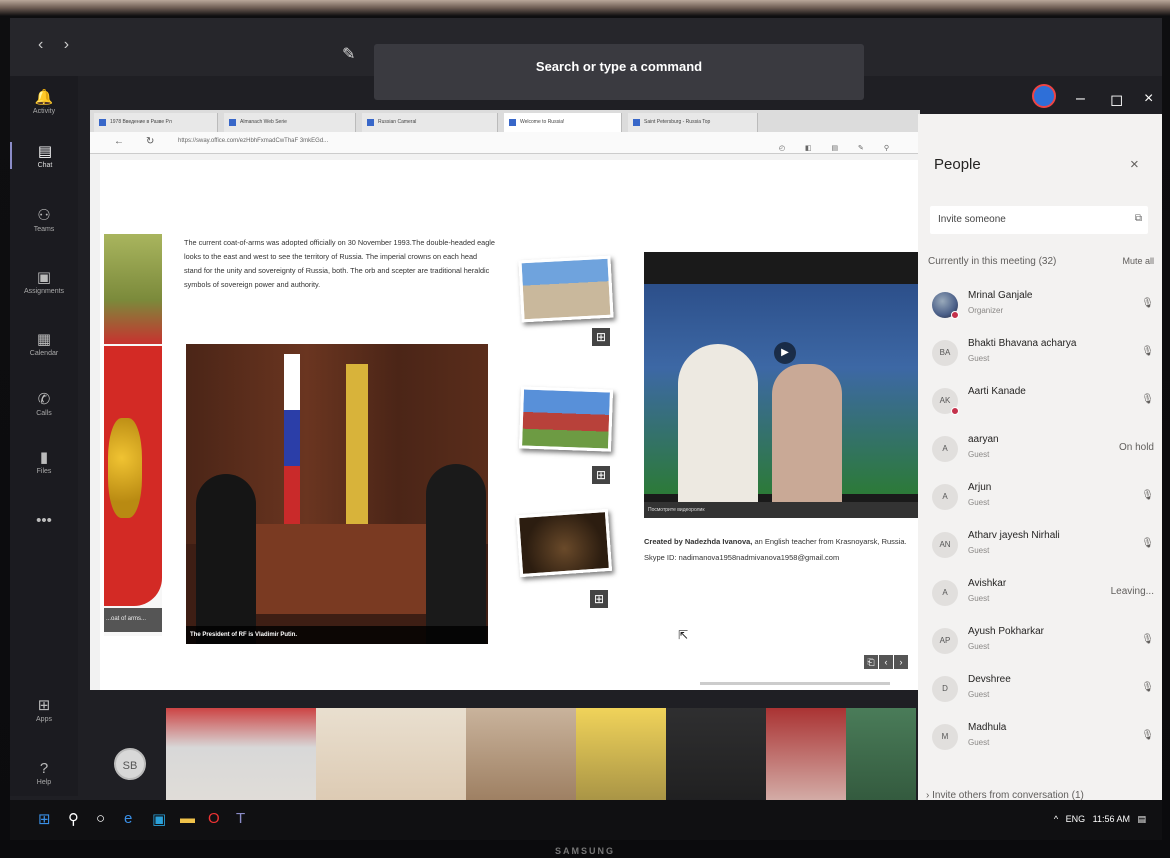  Describe the element at coordinates (987, 727) in the screenshot. I see `participant-name: Madhula` at that location.